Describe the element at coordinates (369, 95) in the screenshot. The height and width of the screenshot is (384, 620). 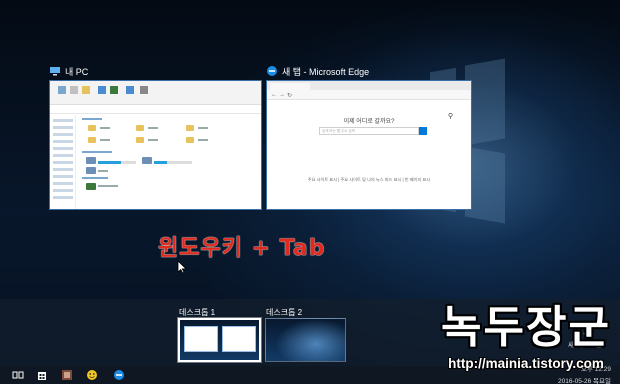
I see `edge-address-bar: ← → ↻` at that location.